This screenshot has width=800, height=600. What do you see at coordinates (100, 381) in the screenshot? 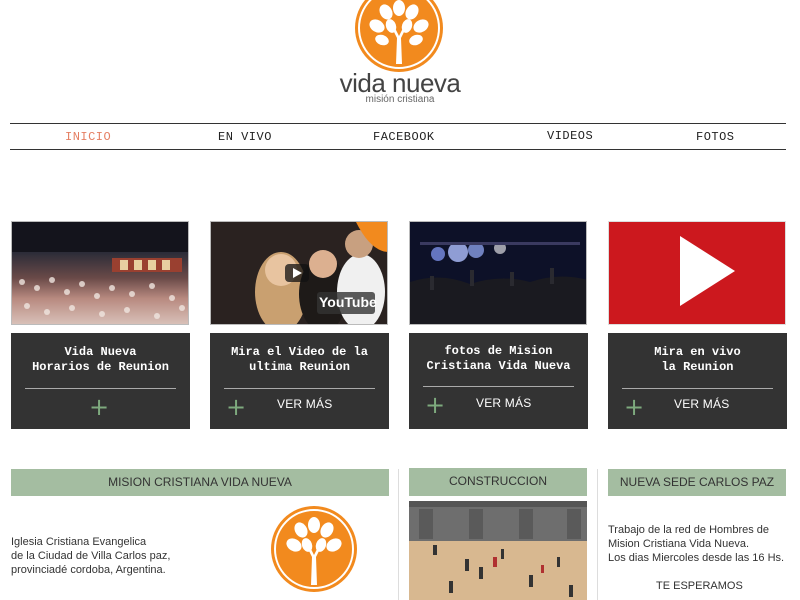
I see `card-horarios: Vida Nueva Horarios de Reunion +` at bounding box center [100, 381].